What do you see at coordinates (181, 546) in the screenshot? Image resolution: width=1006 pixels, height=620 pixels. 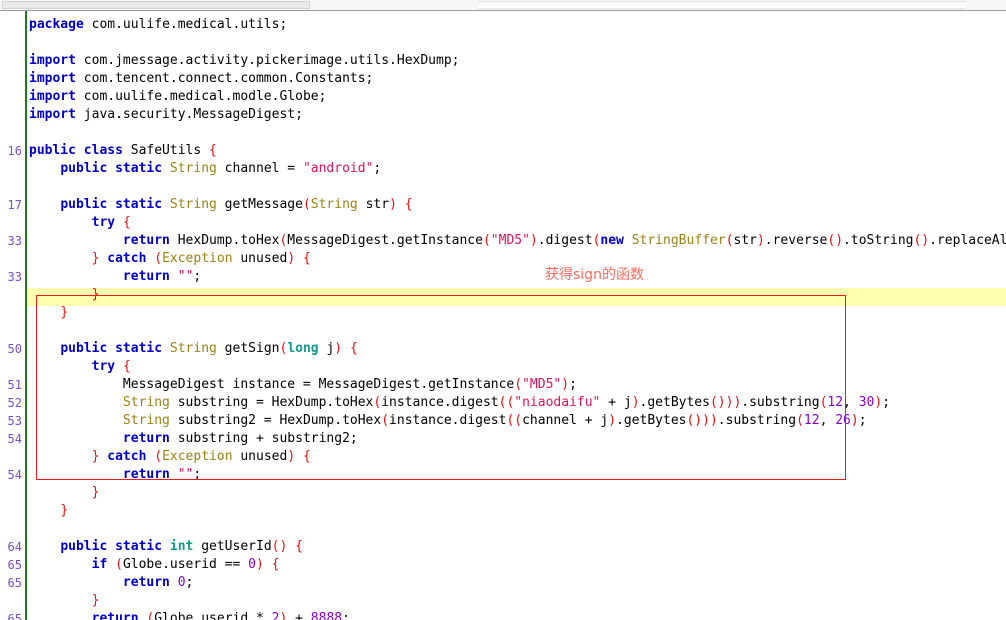 I see `code-text: public static int getUserId() {` at bounding box center [181, 546].